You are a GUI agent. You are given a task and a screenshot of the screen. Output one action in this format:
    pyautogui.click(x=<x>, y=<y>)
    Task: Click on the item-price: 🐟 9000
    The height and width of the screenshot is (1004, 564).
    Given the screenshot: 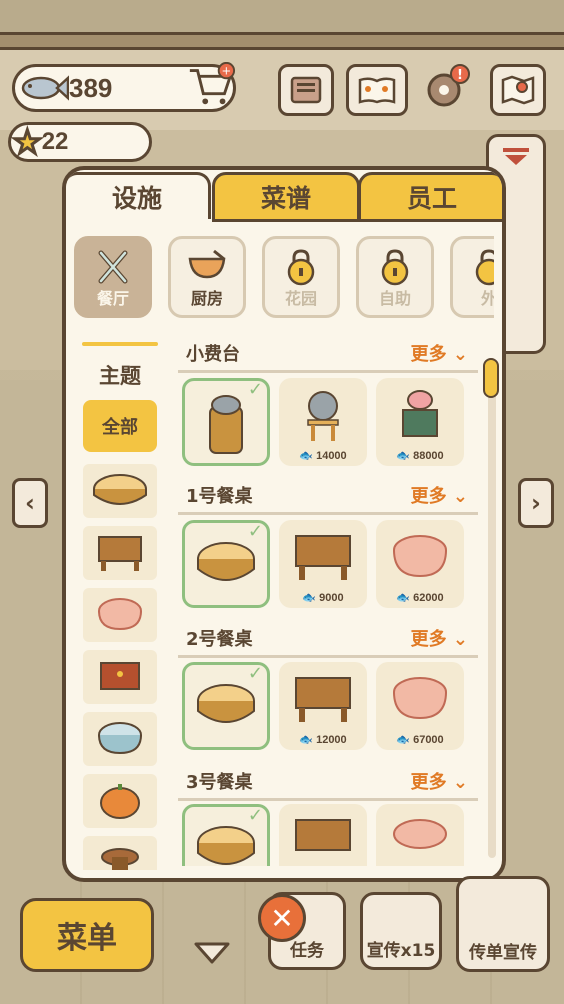 What is the action you would take?
    pyautogui.click(x=323, y=597)
    